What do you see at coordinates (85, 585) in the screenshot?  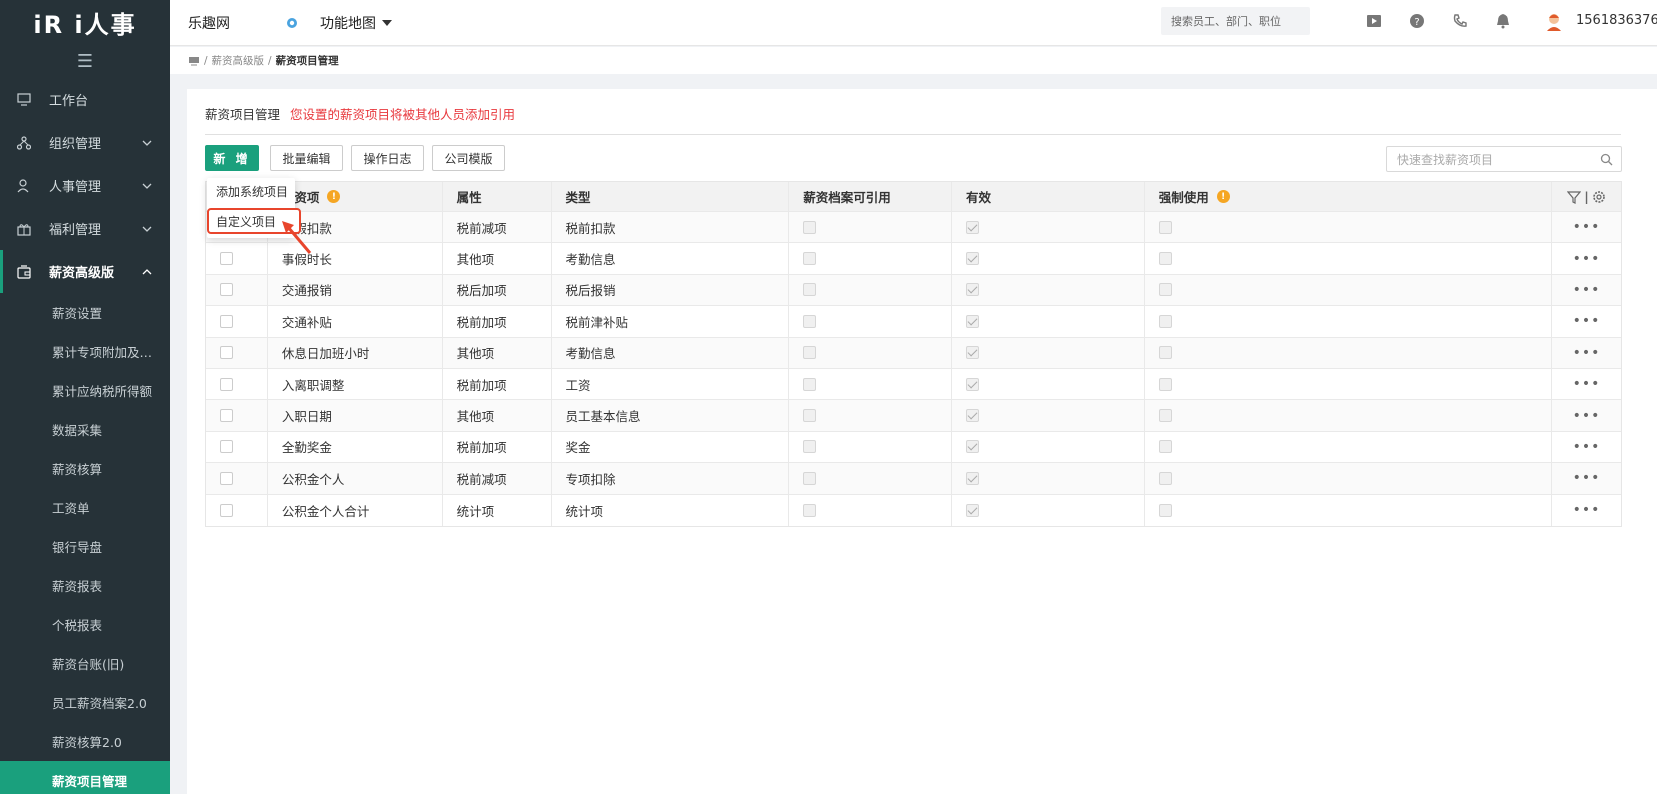 I see `sidebar-subitem: 薪资报表` at bounding box center [85, 585].